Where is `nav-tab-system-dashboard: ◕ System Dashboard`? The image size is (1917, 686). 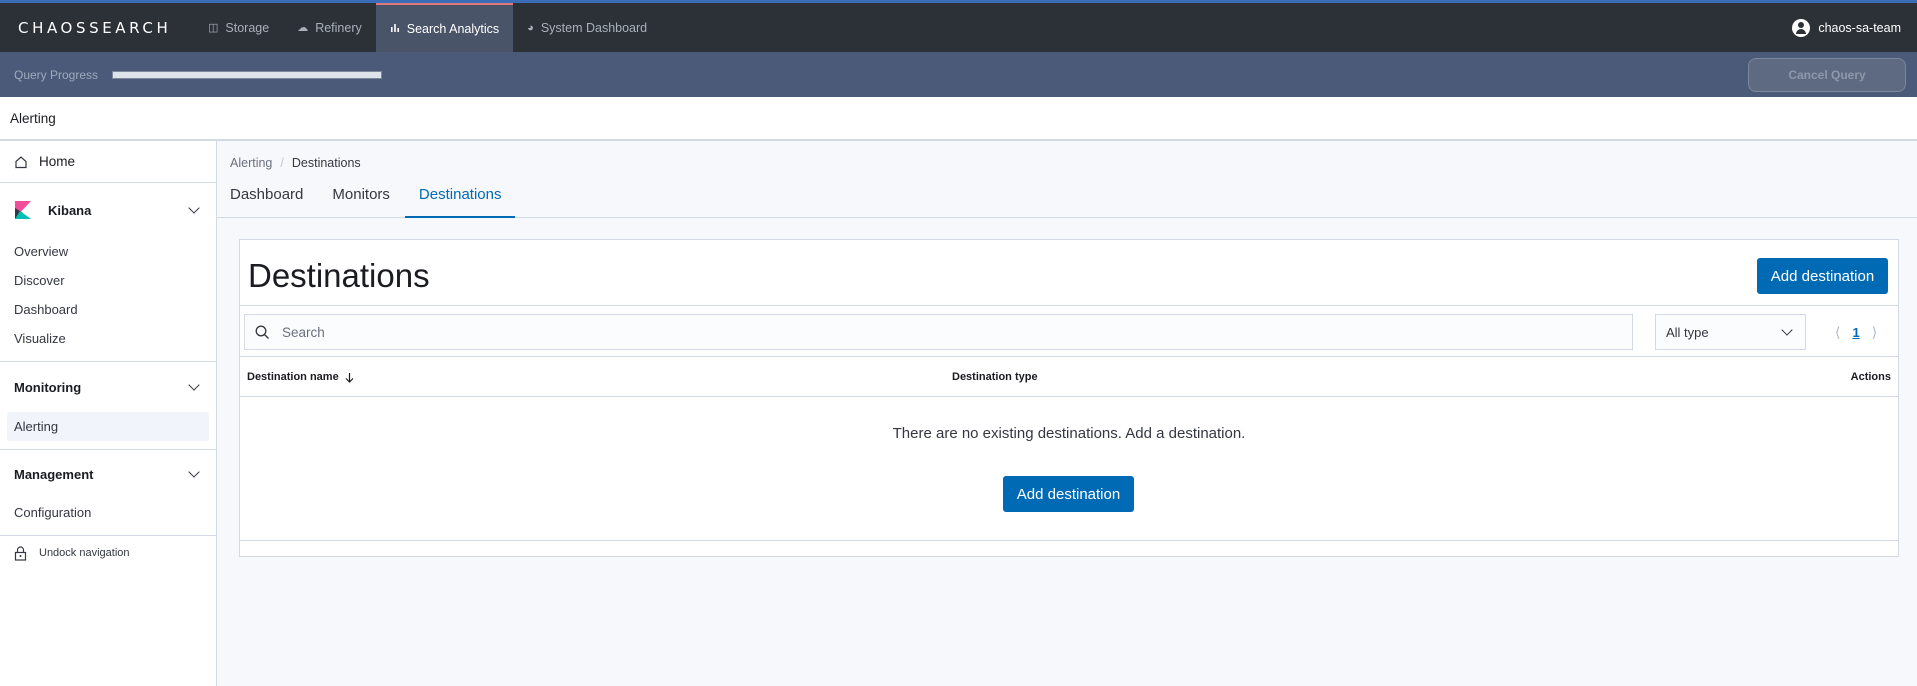 nav-tab-system-dashboard: ◕ System Dashboard is located at coordinates (587, 27).